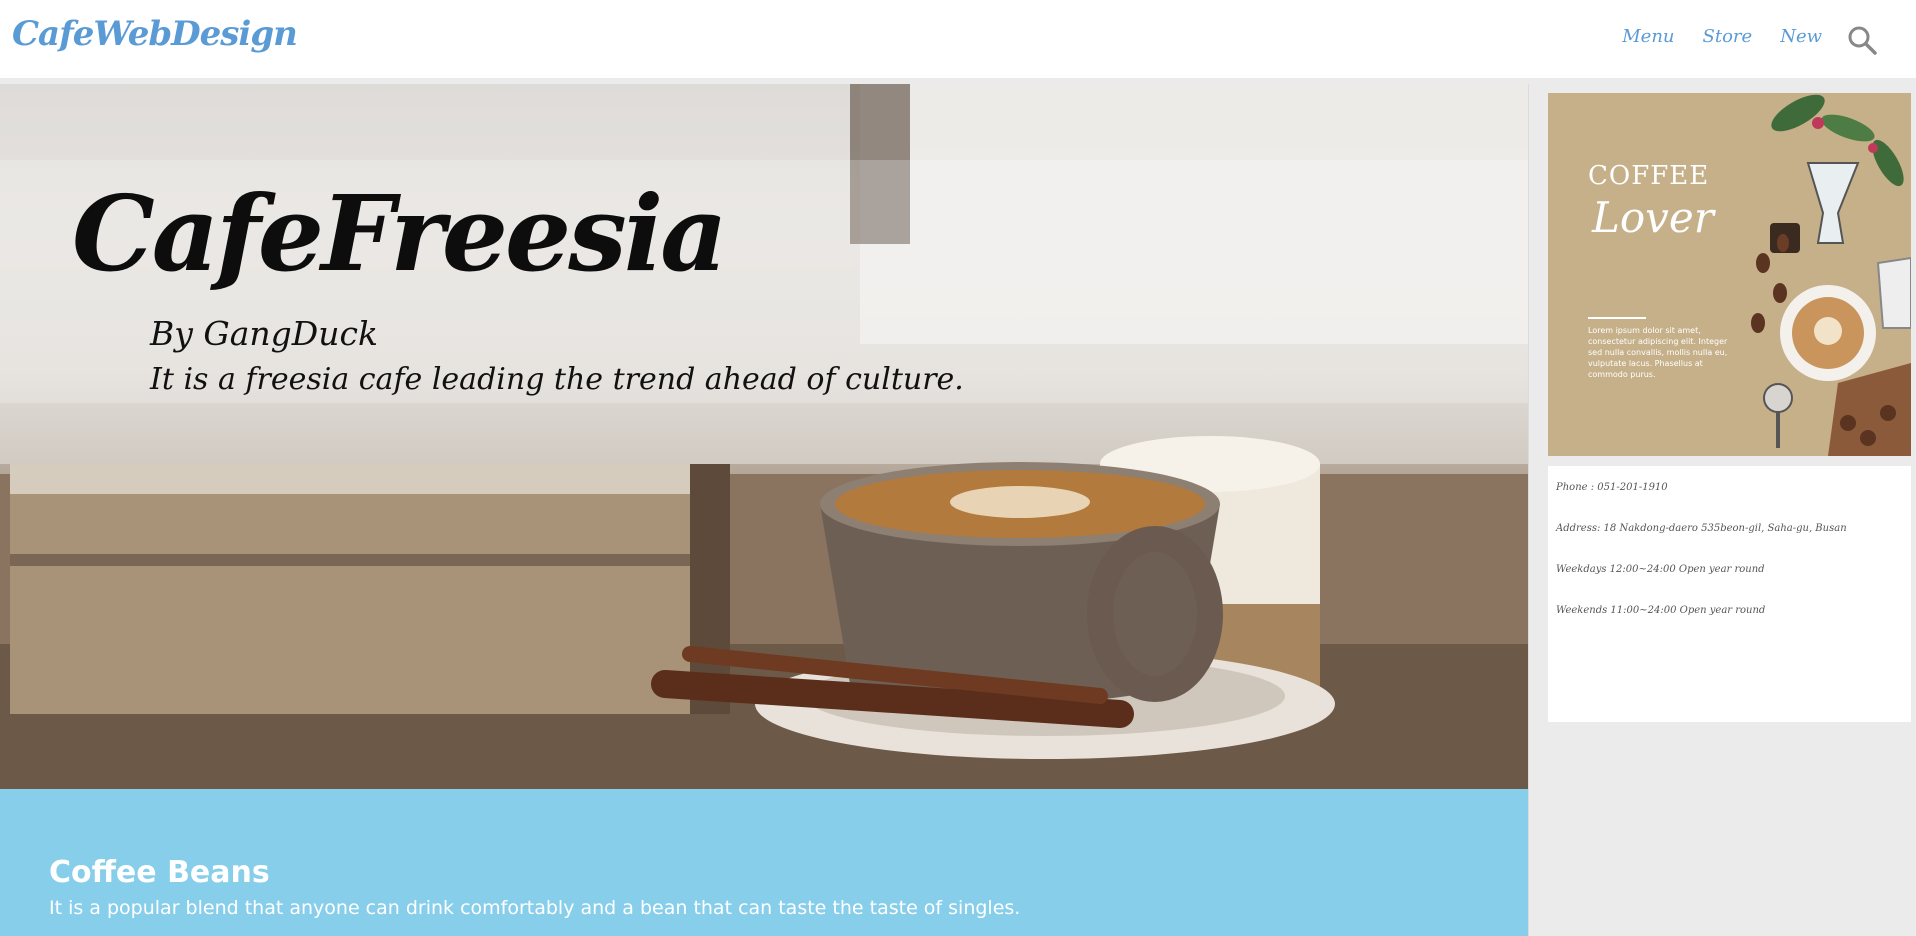 This screenshot has height=936, width=1916. I want to click on nav-store: Store, so click(1728, 36).